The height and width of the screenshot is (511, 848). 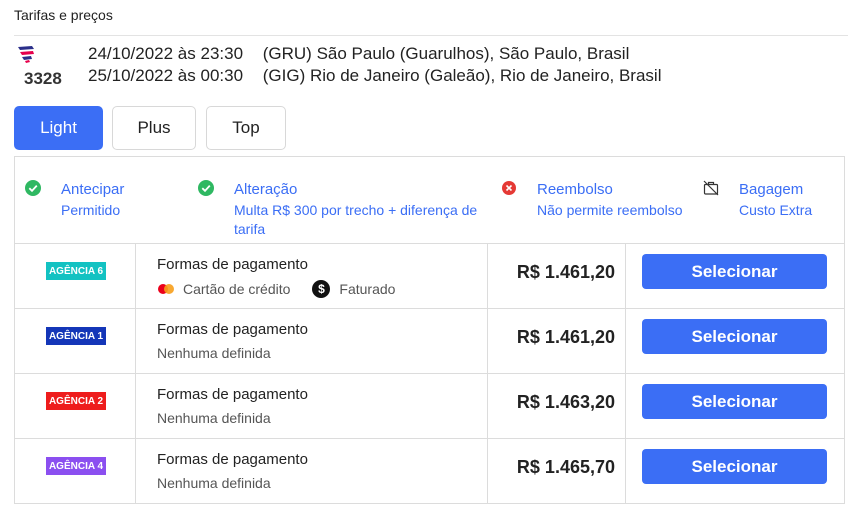 I want to click on invoice-icon: $, so click(x=321, y=289).